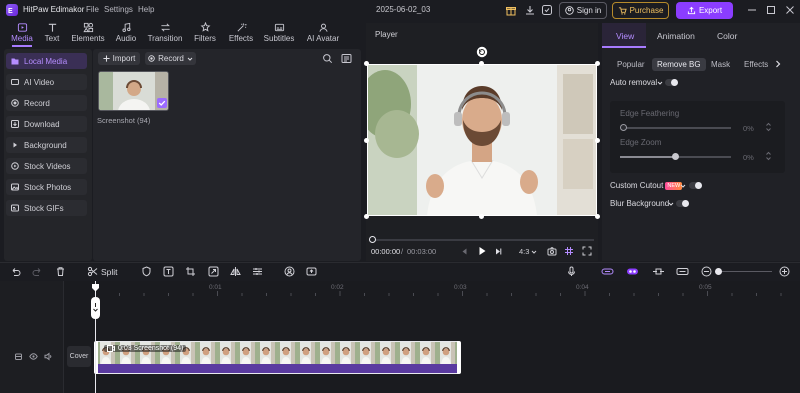  I want to click on close-icon, so click(790, 10).